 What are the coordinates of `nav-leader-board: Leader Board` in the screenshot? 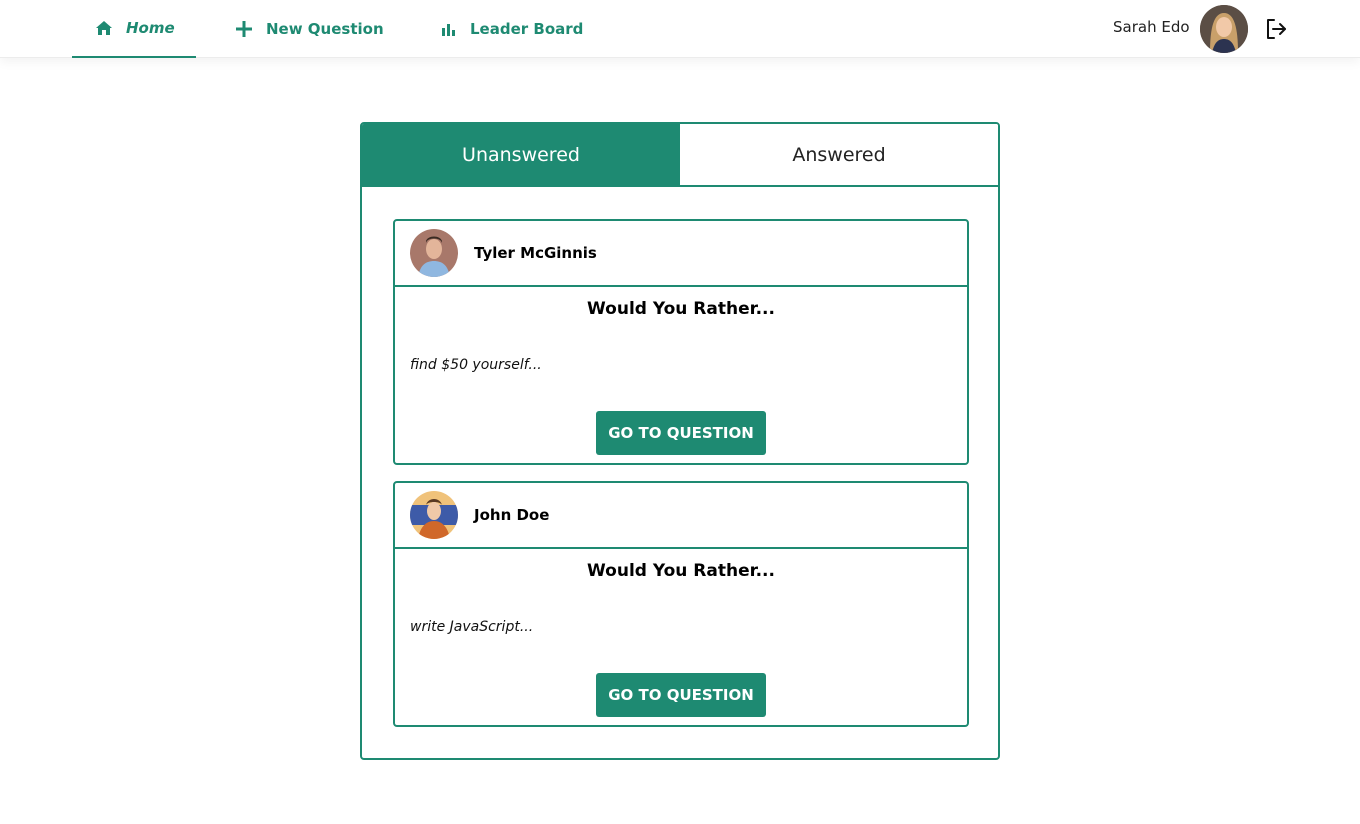 It's located at (511, 29).